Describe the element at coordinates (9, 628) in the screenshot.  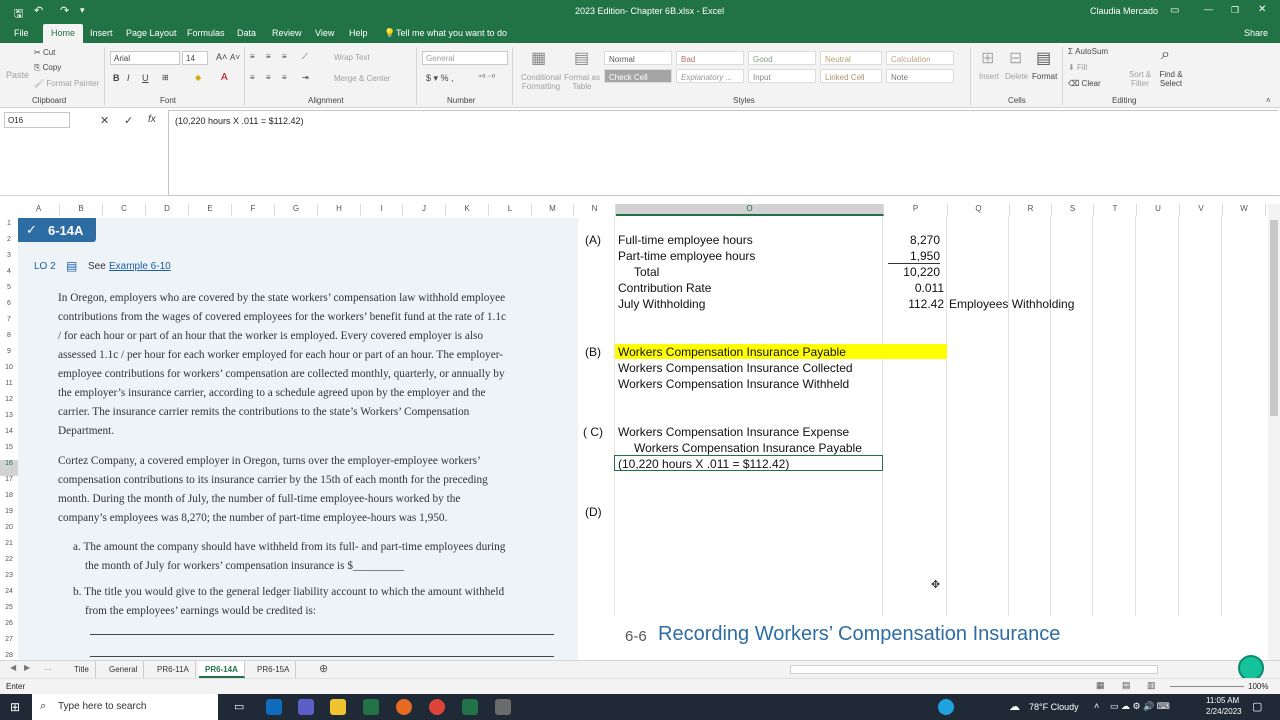
I see `row-header-26: 26` at that location.